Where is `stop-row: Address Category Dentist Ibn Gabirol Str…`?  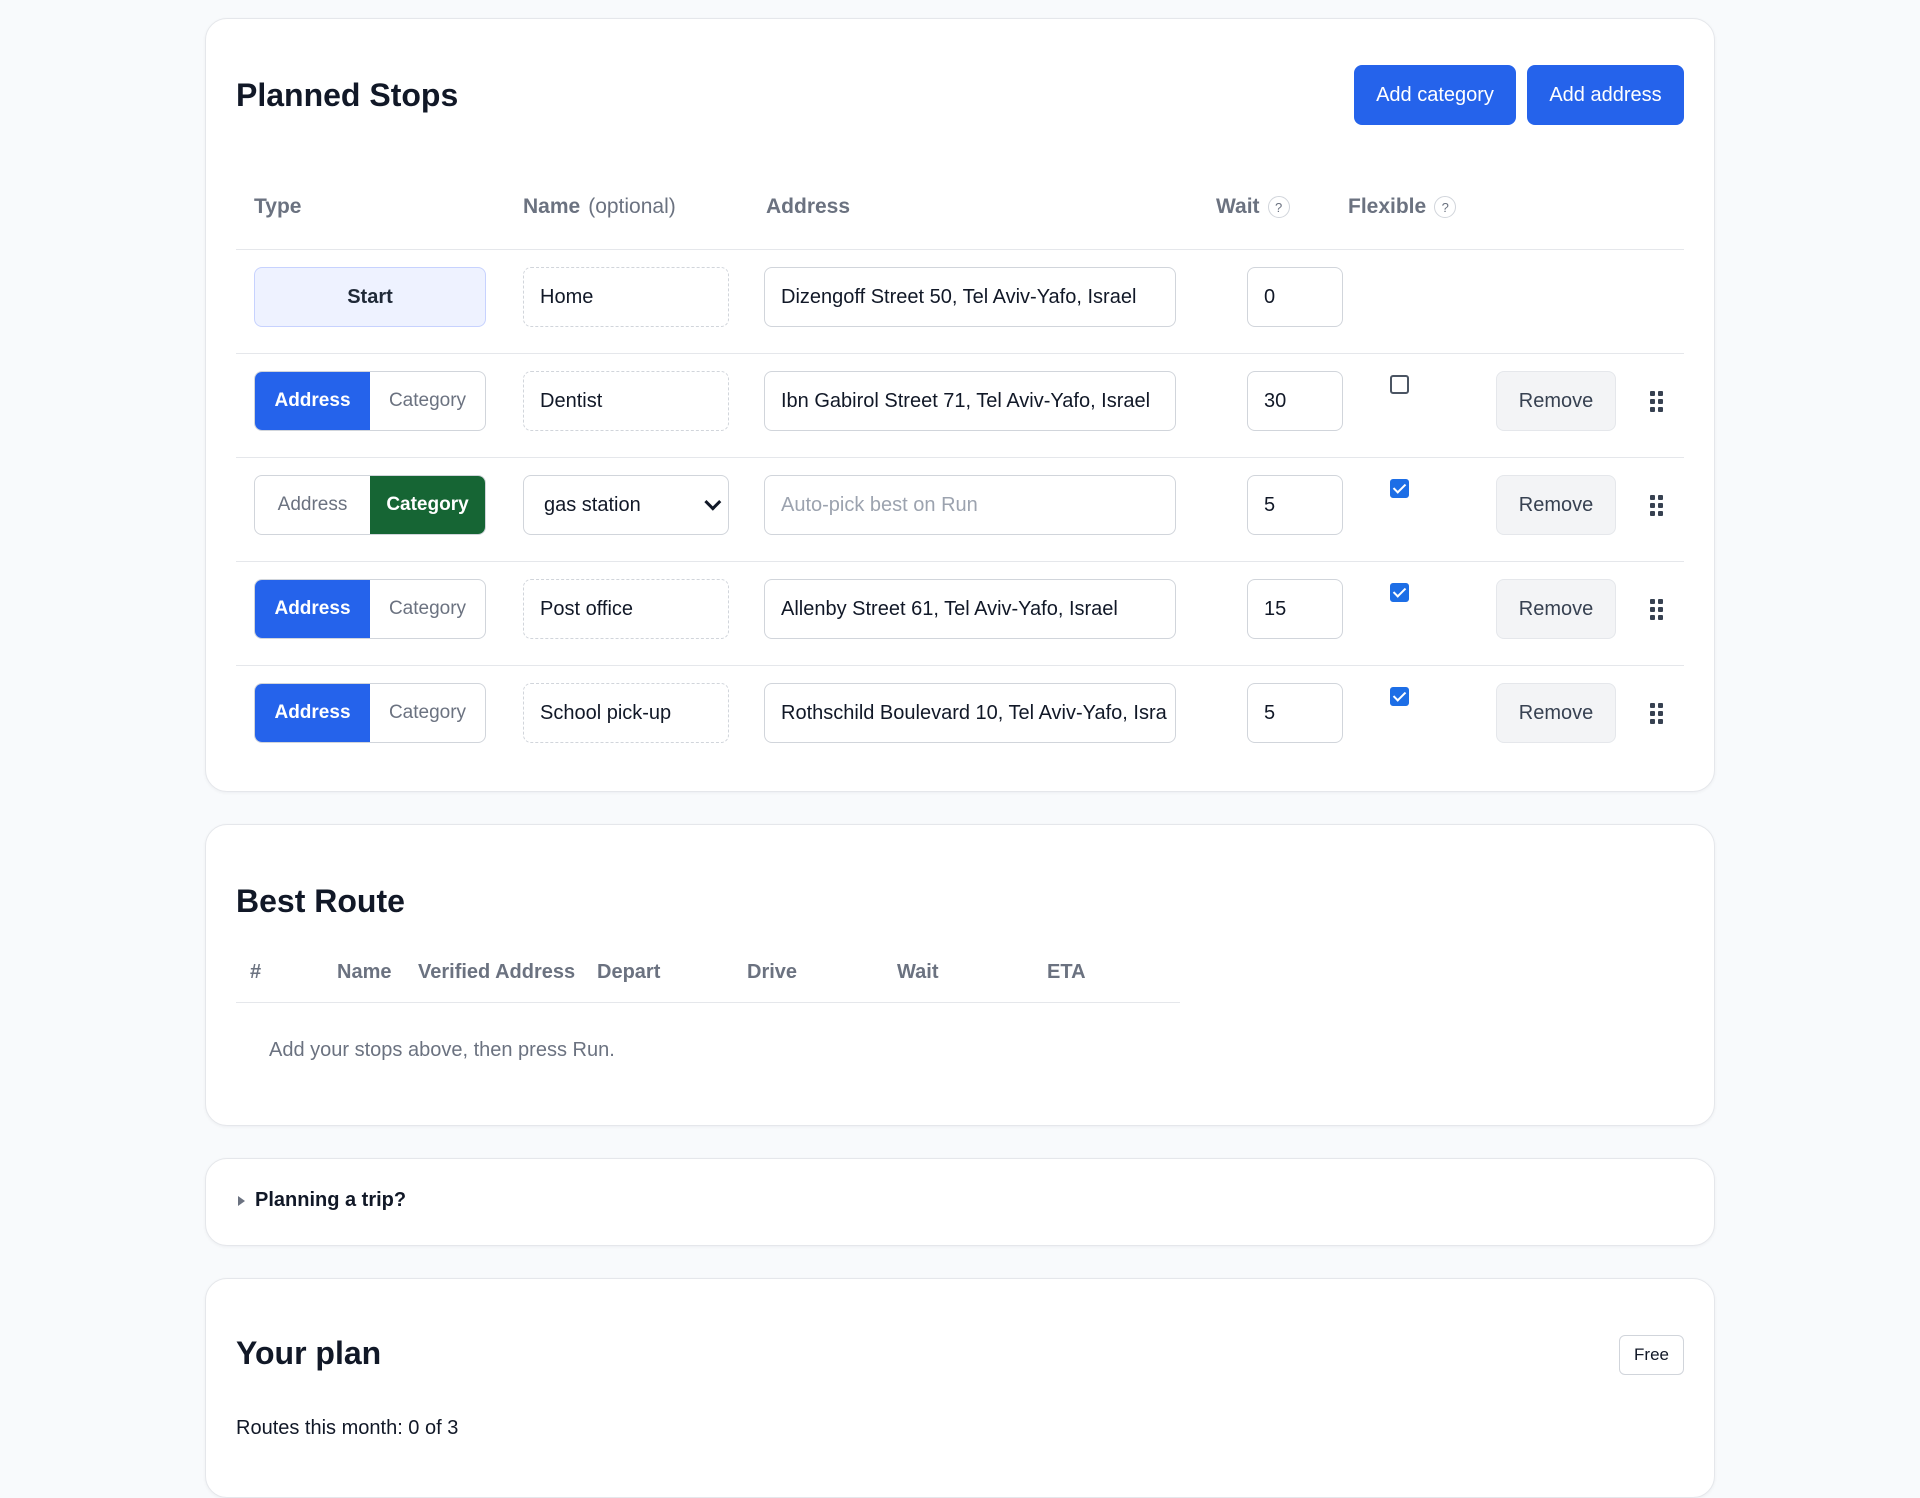
stop-row: Address Category Dentist Ibn Gabirol Str… is located at coordinates (960, 406).